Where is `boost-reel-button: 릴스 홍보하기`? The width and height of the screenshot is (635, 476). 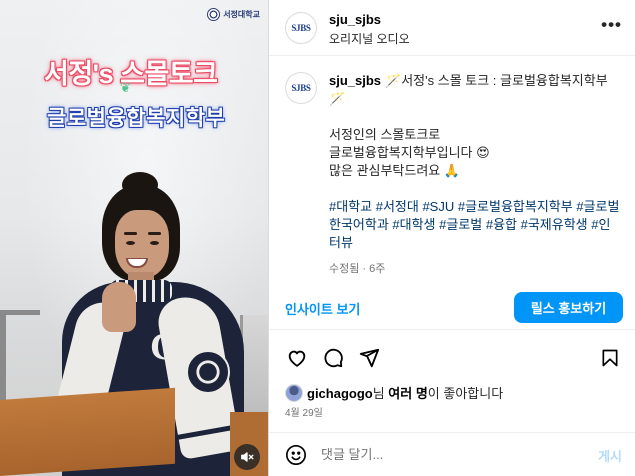
boost-reel-button: 릴스 홍보하기 is located at coordinates (568, 307).